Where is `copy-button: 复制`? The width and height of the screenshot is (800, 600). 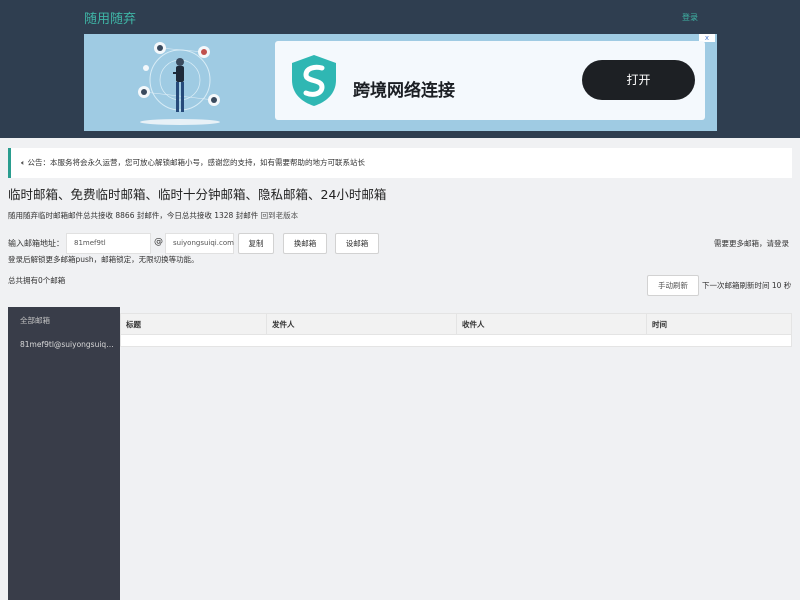 copy-button: 复制 is located at coordinates (256, 243).